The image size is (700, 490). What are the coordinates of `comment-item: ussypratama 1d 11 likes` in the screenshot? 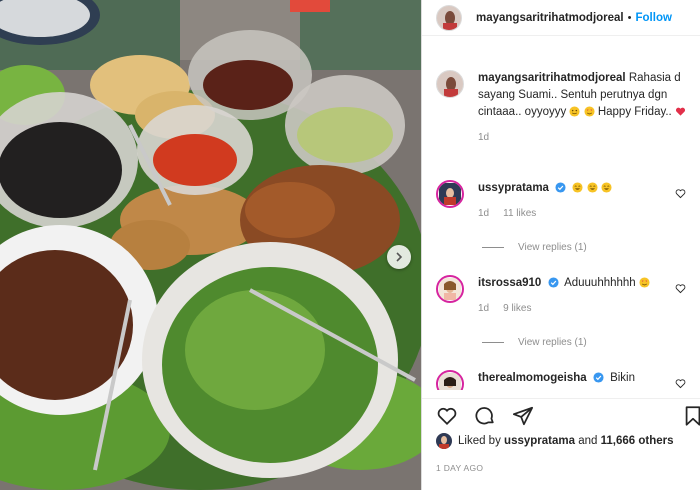 It's located at (563, 201).